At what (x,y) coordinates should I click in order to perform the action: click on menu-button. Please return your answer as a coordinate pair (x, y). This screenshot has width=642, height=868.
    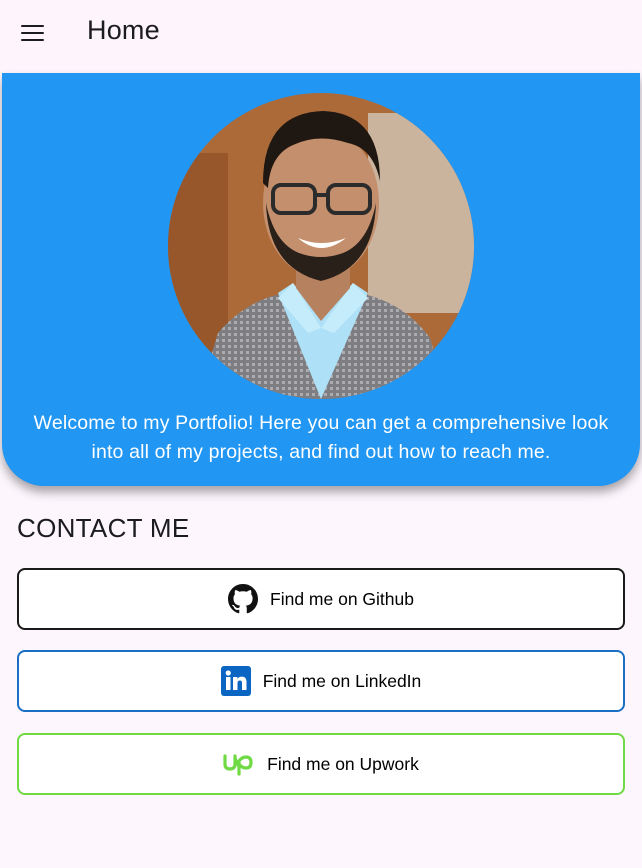
    Looking at the image, I should click on (32, 33).